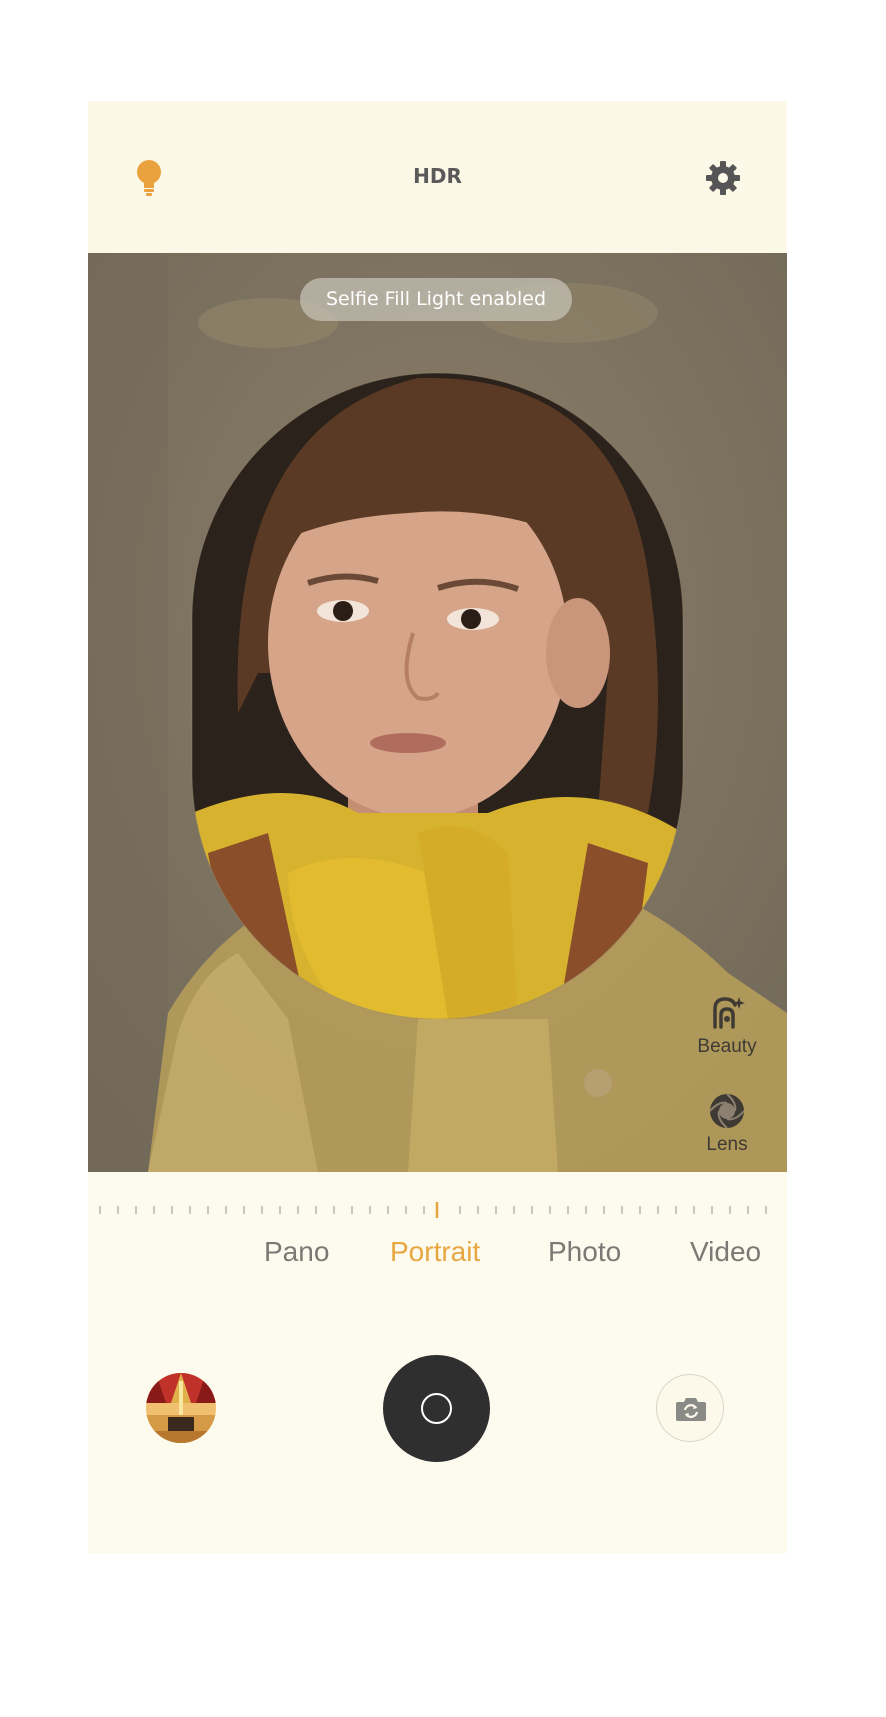 The height and width of the screenshot is (1717, 886). What do you see at coordinates (727, 1144) in the screenshot?
I see `lens-label: Lens` at bounding box center [727, 1144].